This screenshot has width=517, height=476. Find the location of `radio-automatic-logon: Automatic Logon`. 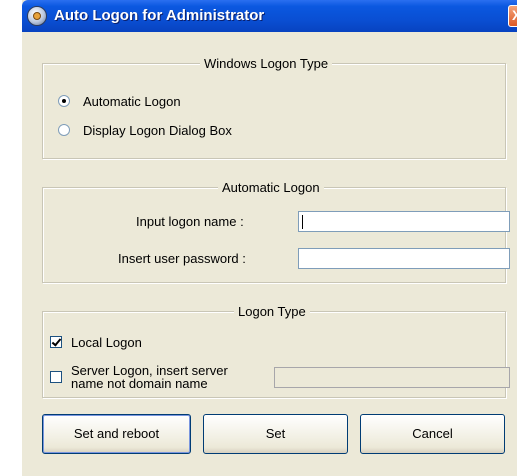

radio-automatic-logon: Automatic Logon is located at coordinates (119, 101).